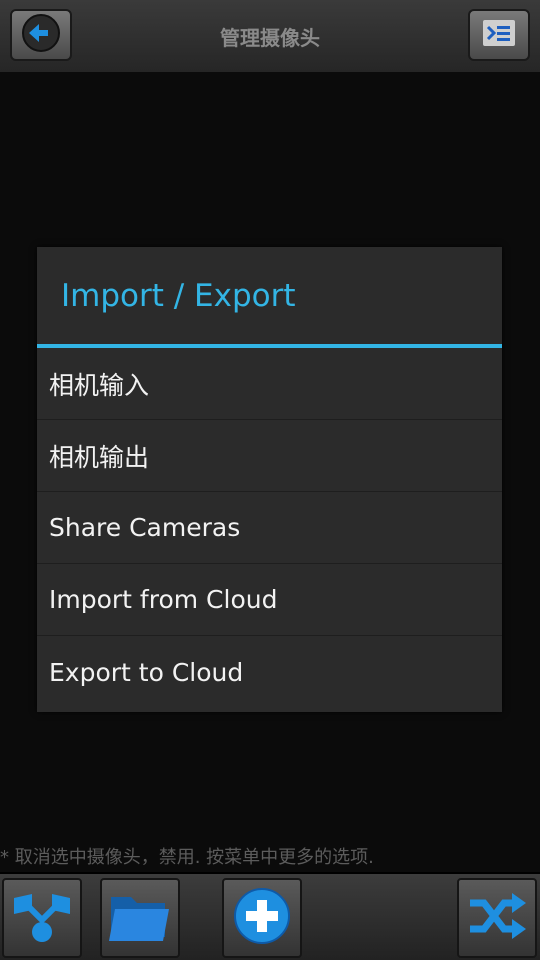 This screenshot has width=540, height=960. What do you see at coordinates (269, 456) in the screenshot?
I see `menu-item-camera-export: 相机输出` at bounding box center [269, 456].